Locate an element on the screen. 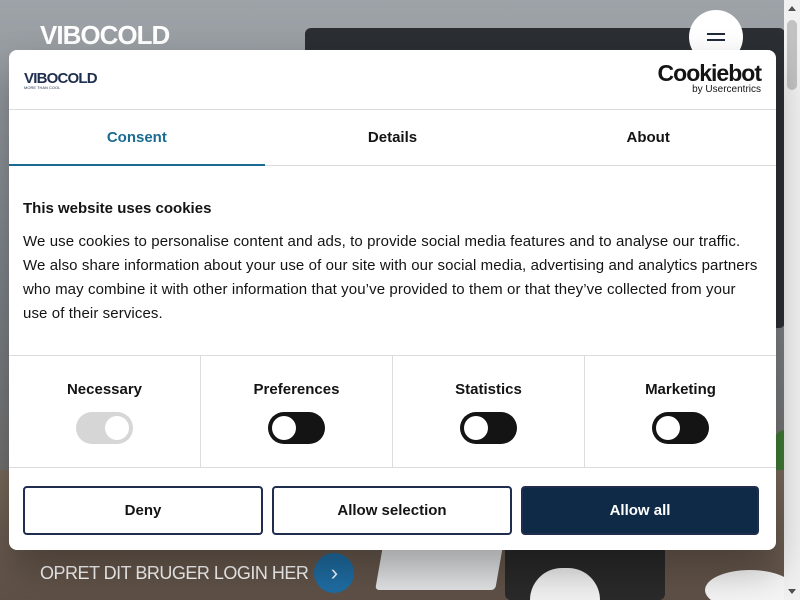  cookiebot-name: Cookiebot is located at coordinates (709, 73).